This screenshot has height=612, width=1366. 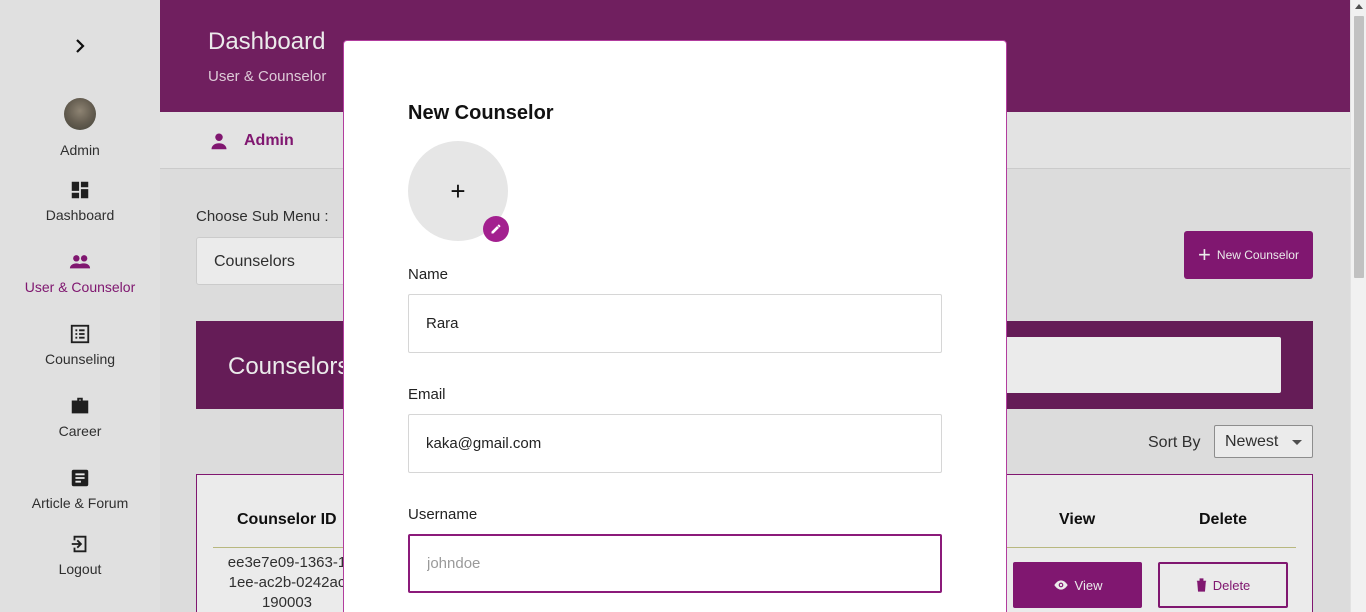 What do you see at coordinates (675, 563) in the screenshot?
I see `username-field` at bounding box center [675, 563].